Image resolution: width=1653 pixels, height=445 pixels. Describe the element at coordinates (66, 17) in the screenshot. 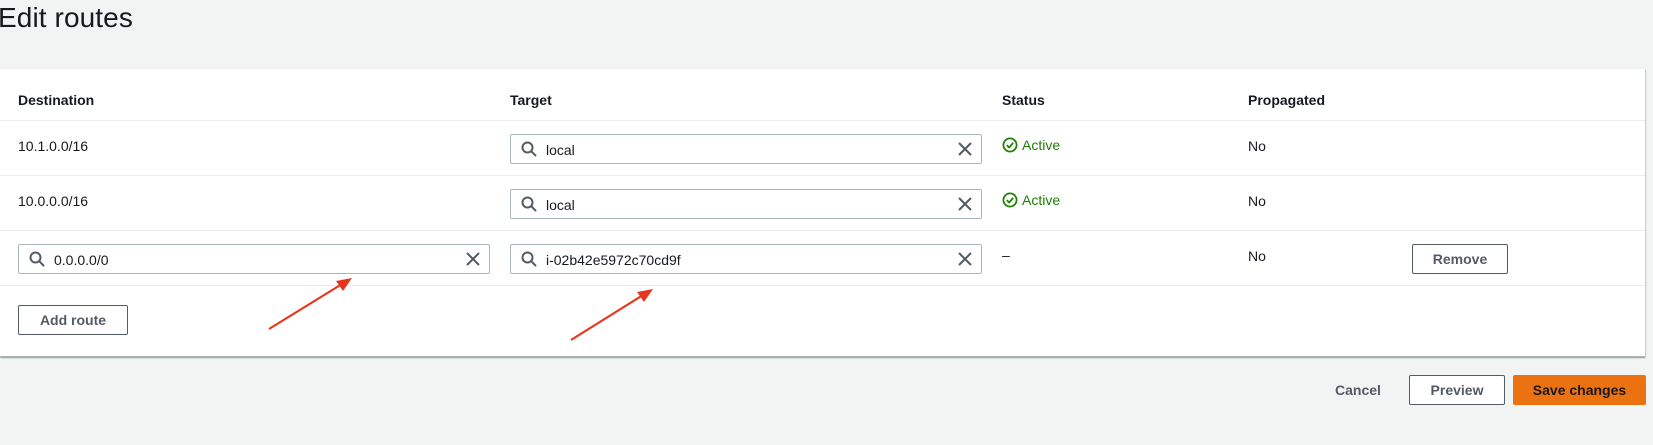

I see `page-title: Edit routes` at that location.